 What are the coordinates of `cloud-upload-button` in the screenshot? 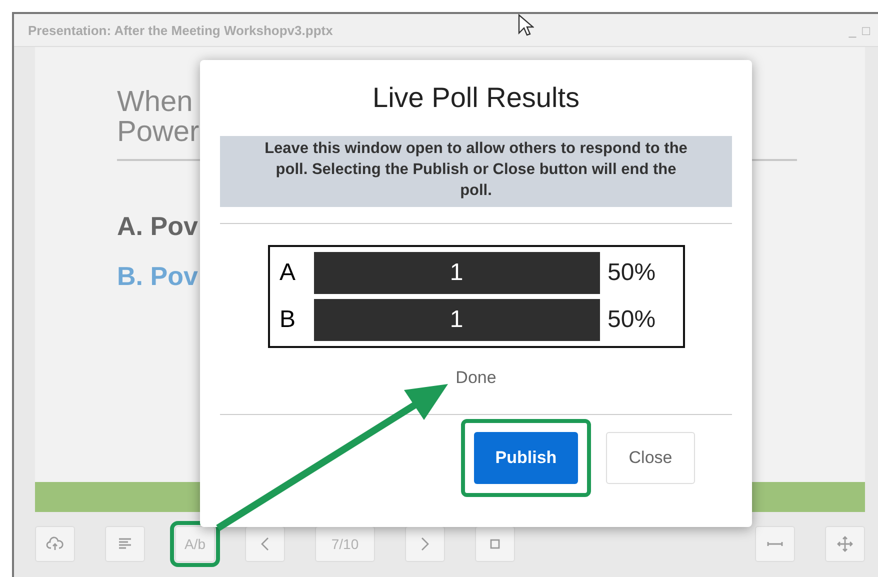 It's located at (55, 544).